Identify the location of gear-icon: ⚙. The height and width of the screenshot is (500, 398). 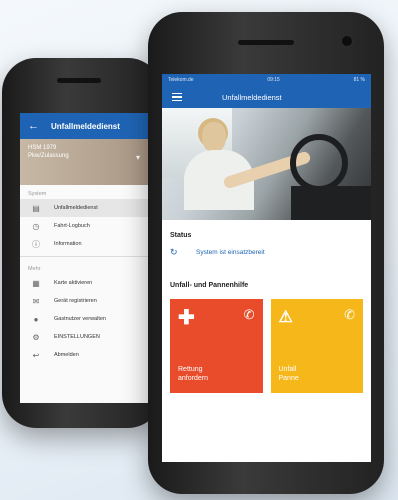
(36, 337).